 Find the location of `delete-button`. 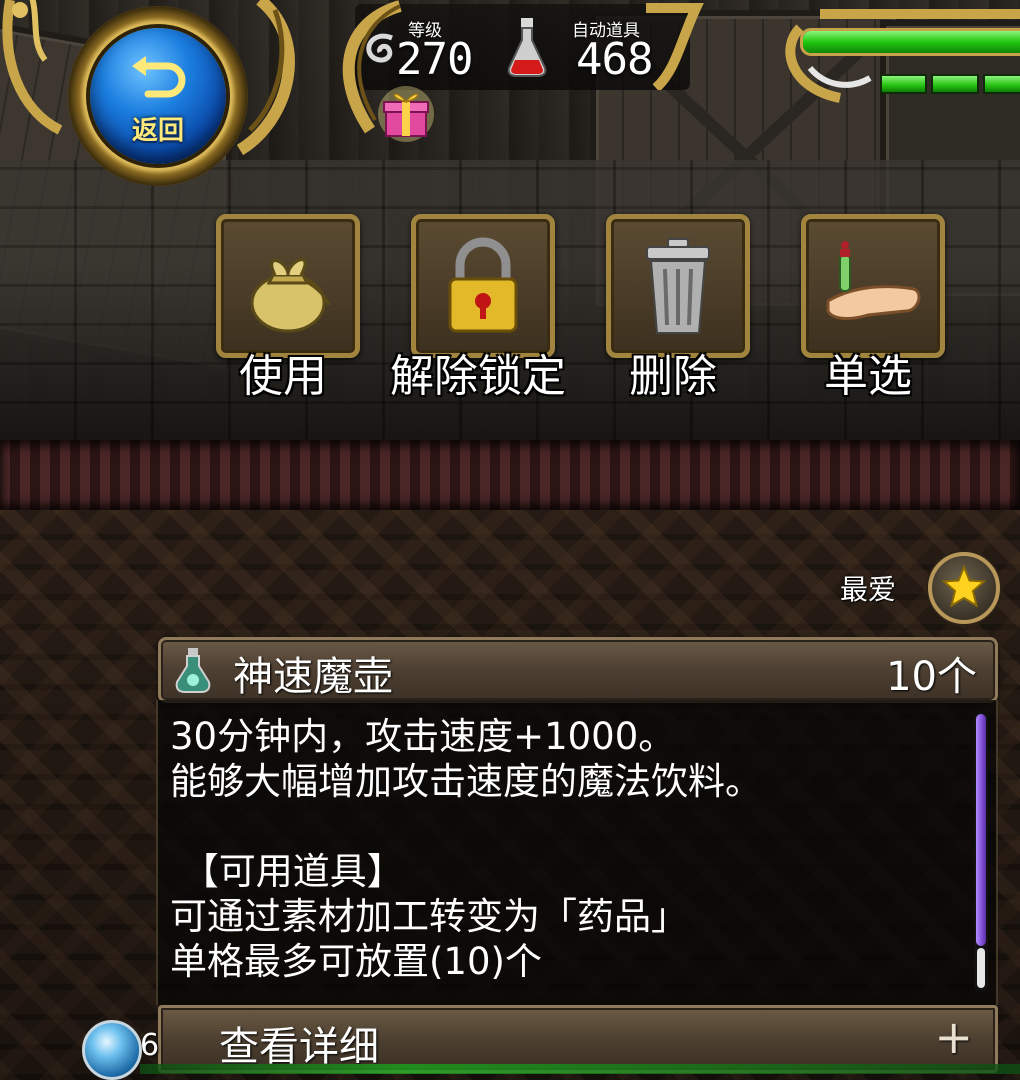

delete-button is located at coordinates (678, 286).